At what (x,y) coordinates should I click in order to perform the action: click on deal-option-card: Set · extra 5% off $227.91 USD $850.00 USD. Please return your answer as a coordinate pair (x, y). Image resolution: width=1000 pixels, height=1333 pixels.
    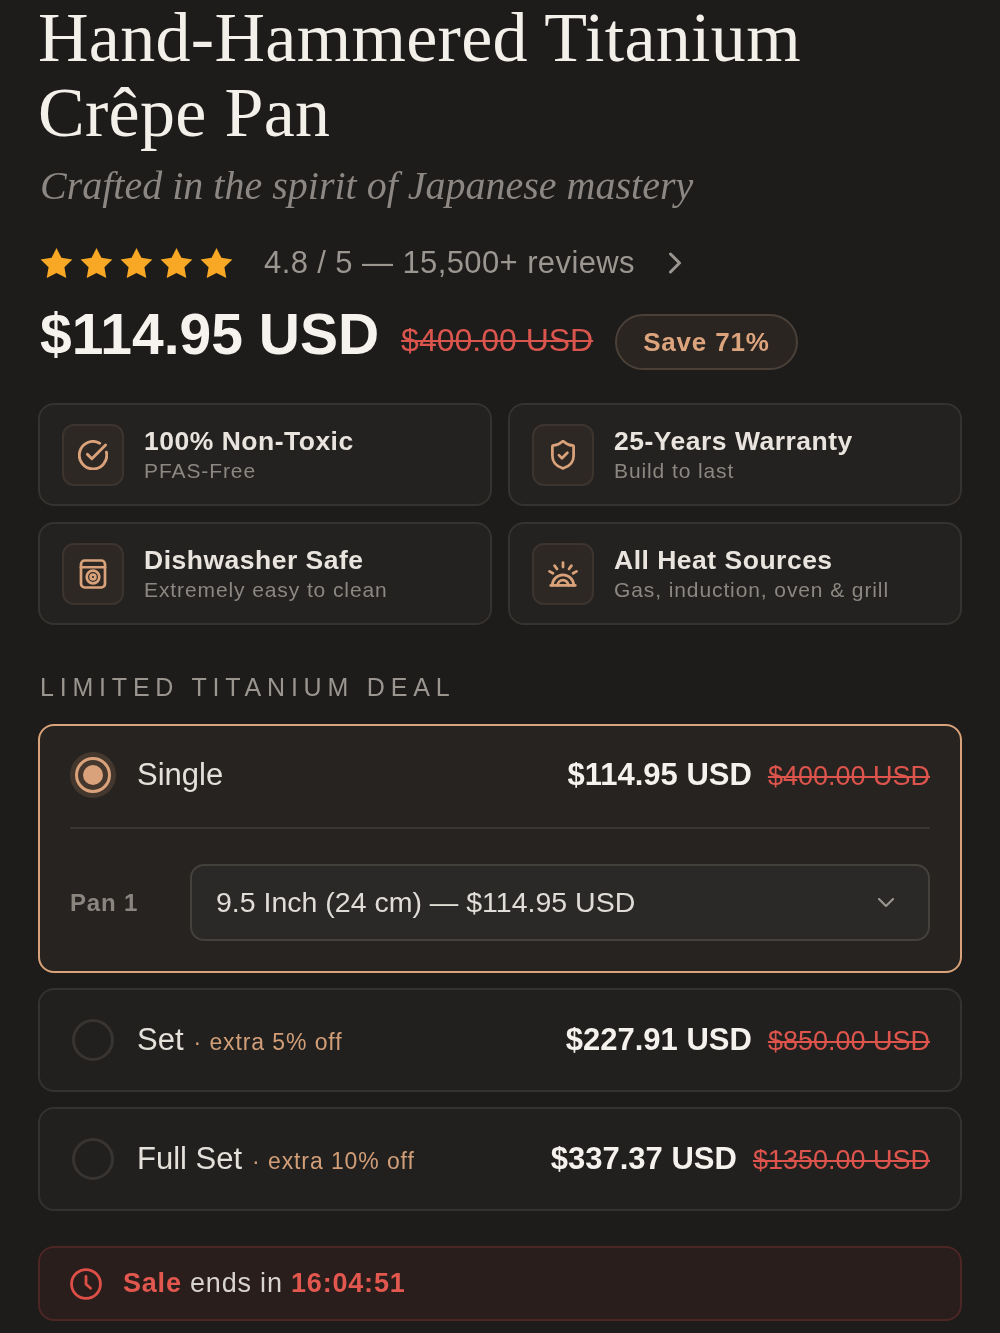
    Looking at the image, I should click on (500, 1040).